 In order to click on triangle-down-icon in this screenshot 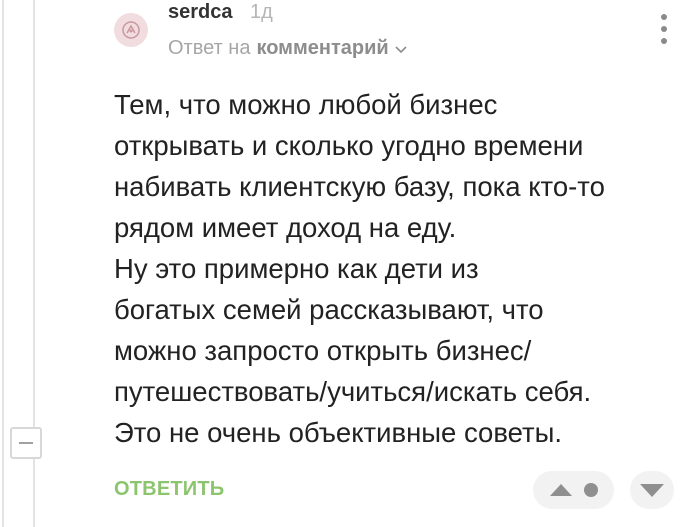, I will do `click(652, 490)`.